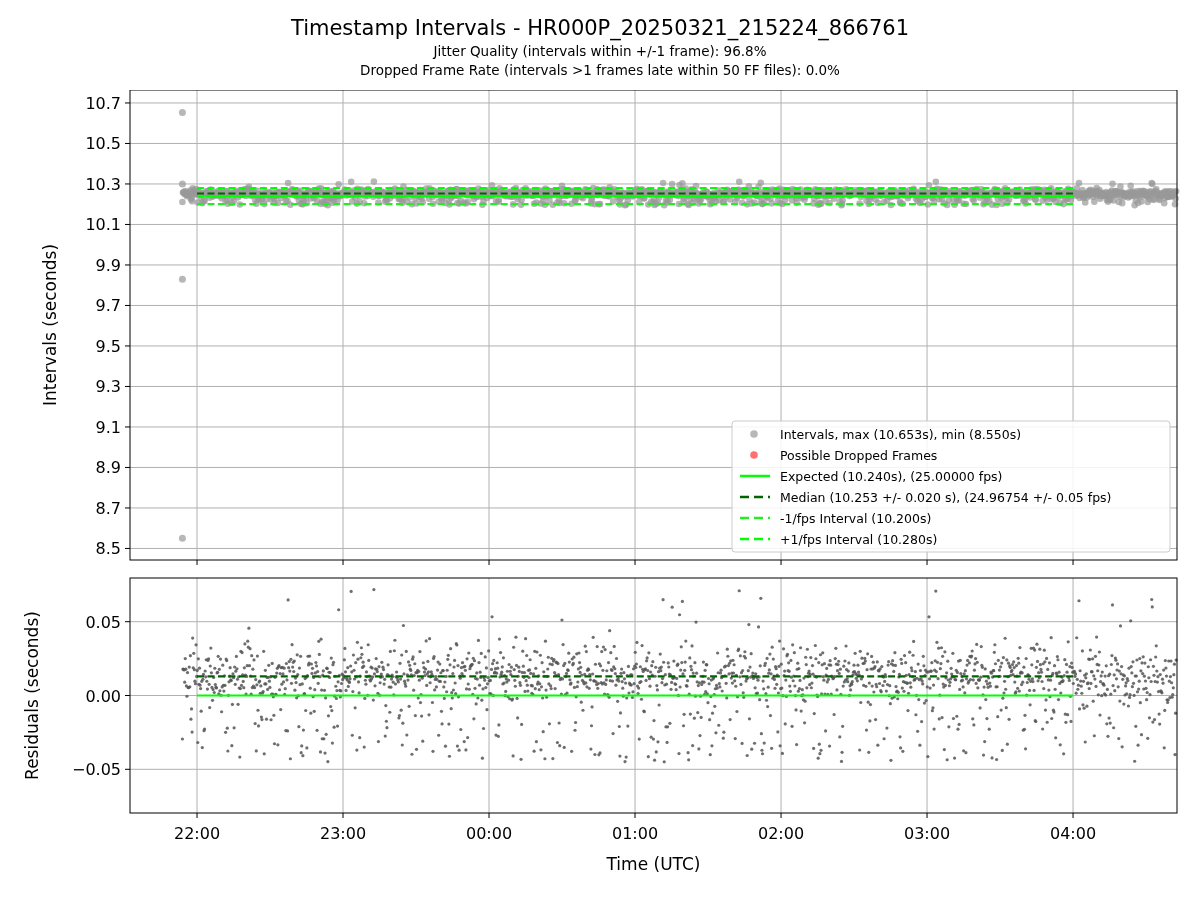 The height and width of the screenshot is (900, 1200). I want to click on figure-subtitle: Dropped Frame Rate (intervals >1 frames late within 50 FF files): 0.0%, so click(600, 70).